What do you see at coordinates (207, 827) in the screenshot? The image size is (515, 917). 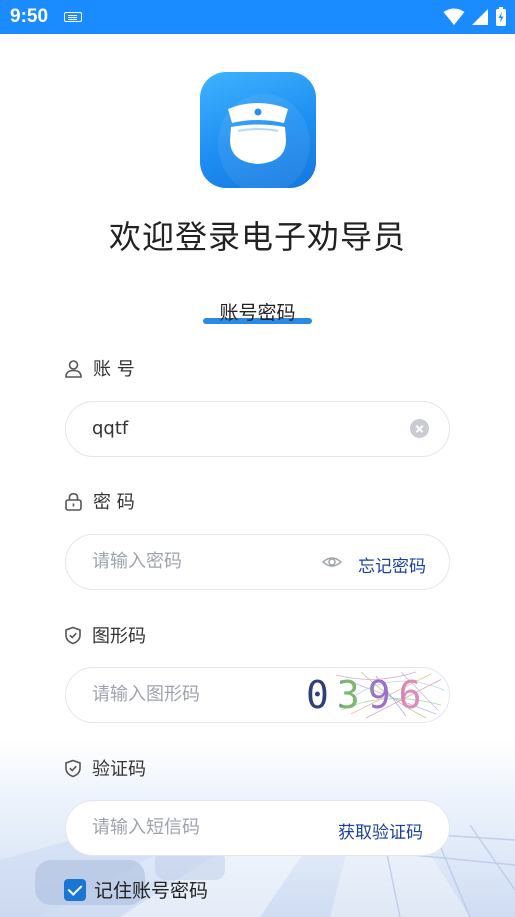 I see `sms-input` at bounding box center [207, 827].